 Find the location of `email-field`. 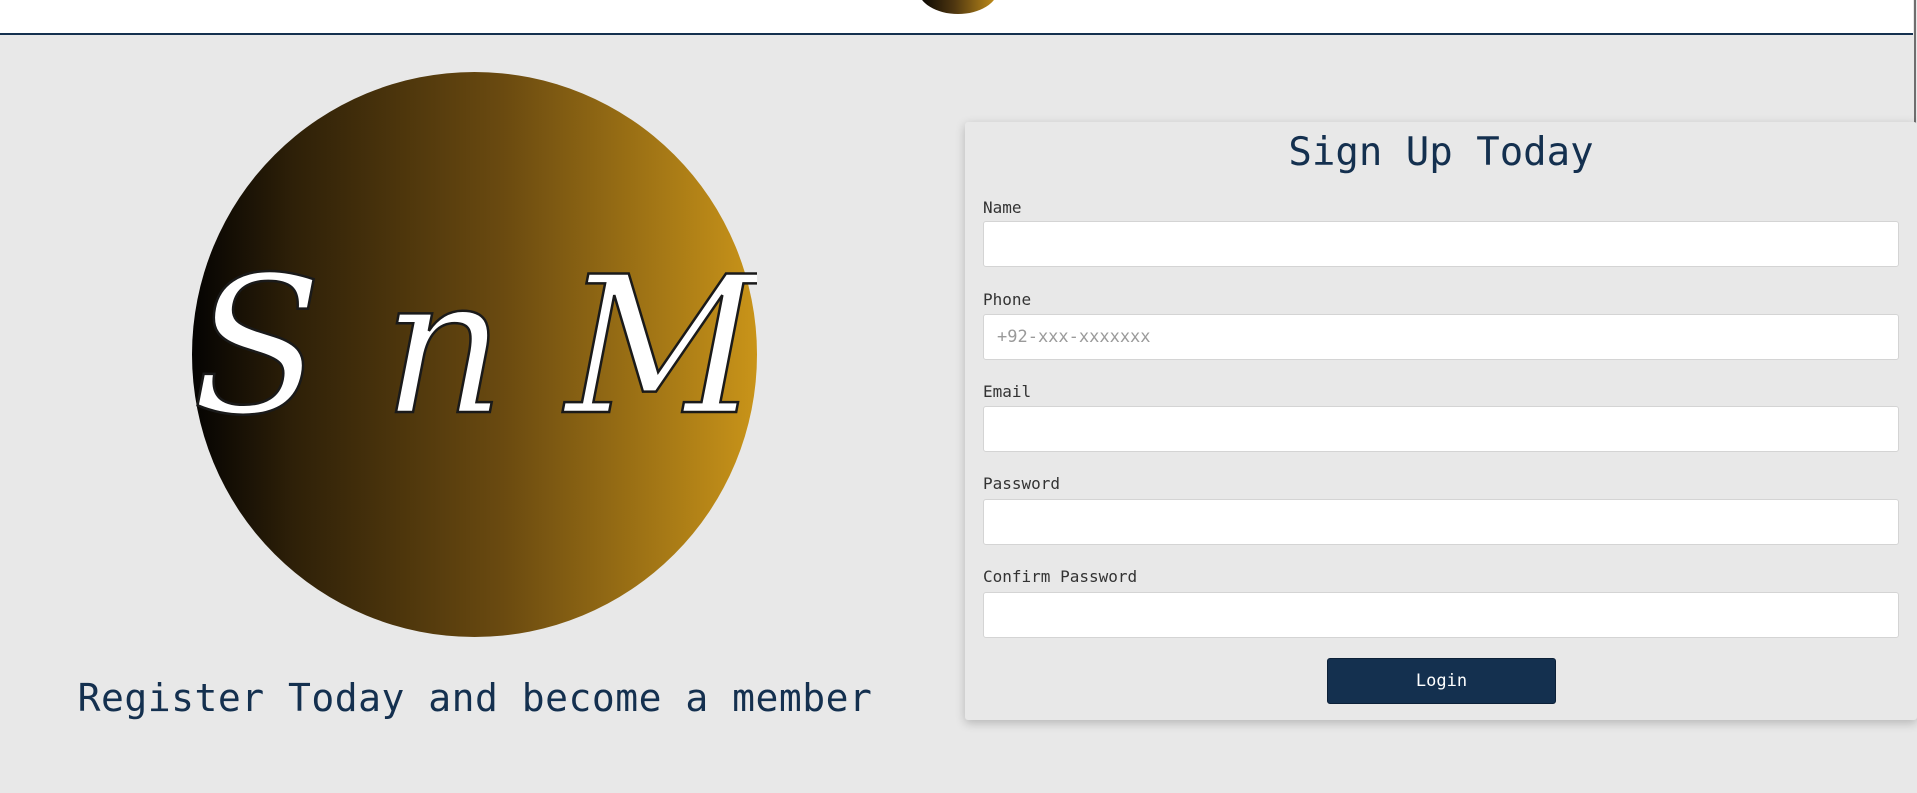

email-field is located at coordinates (1441, 429).